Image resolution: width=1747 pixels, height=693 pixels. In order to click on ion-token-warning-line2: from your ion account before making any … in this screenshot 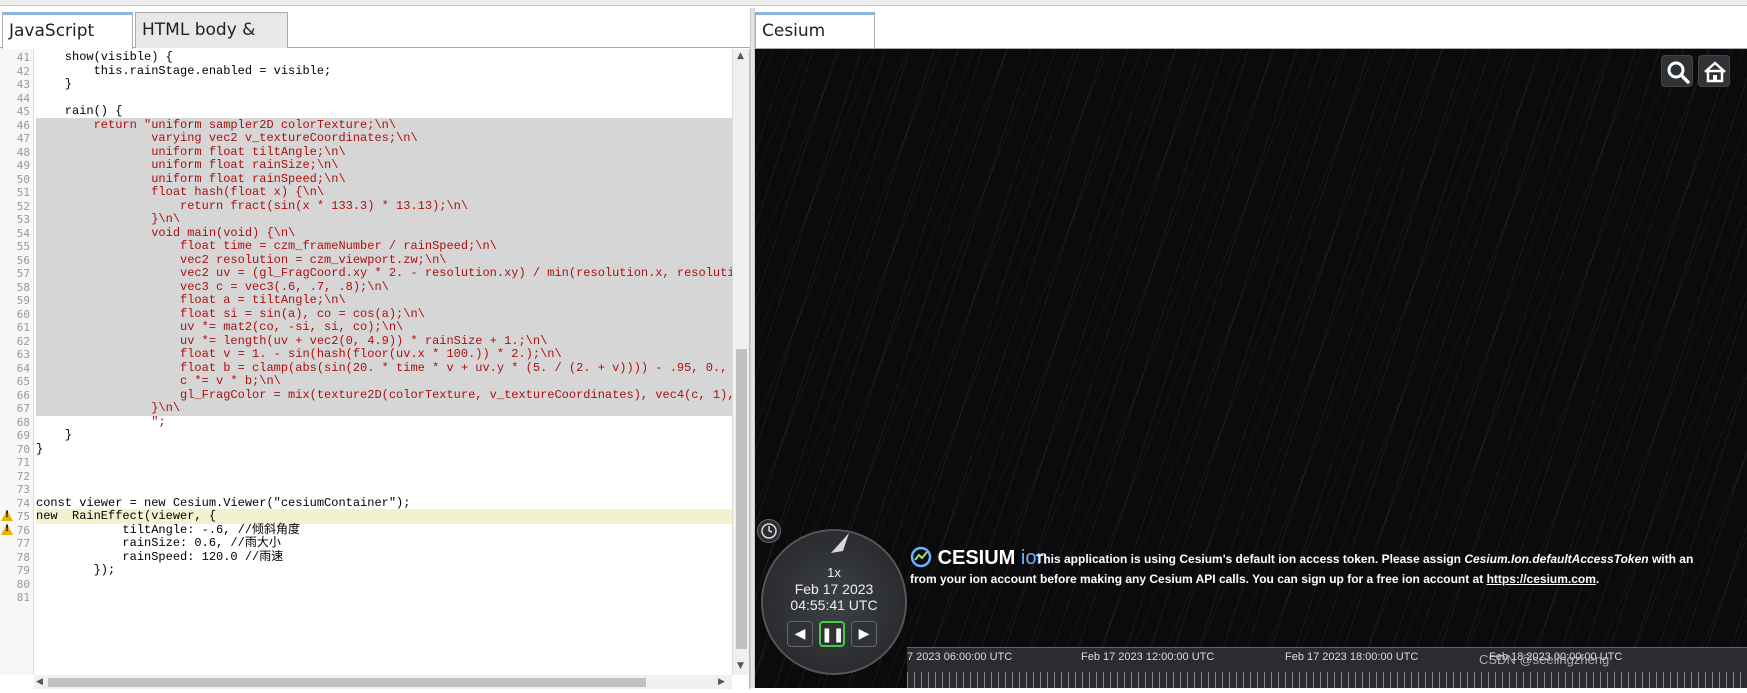, I will do `click(1254, 579)`.